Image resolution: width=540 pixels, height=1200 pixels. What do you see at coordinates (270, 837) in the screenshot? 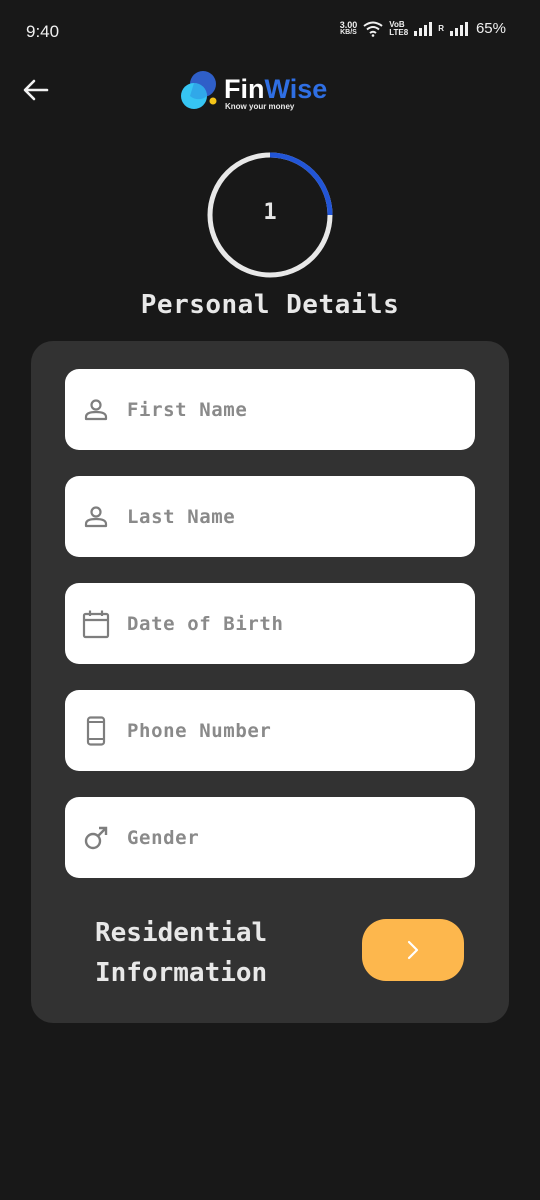
I see `gender-field: Gender` at bounding box center [270, 837].